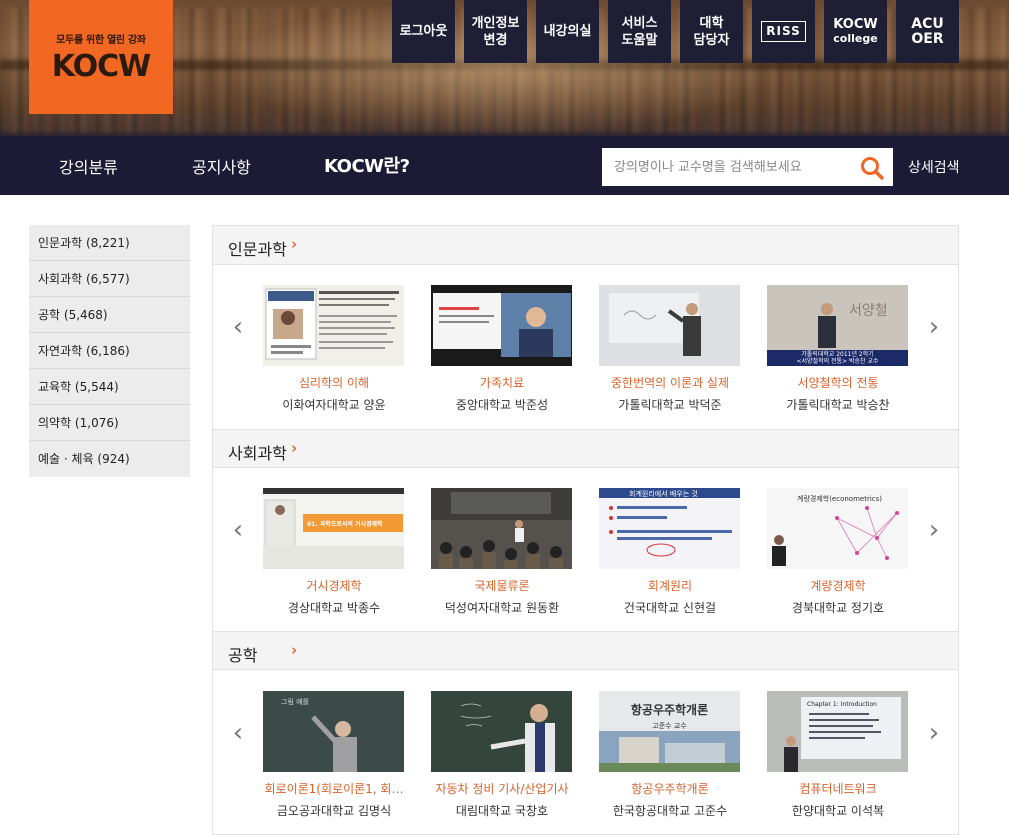  I want to click on logo-wordmark: KOCW, so click(101, 66).